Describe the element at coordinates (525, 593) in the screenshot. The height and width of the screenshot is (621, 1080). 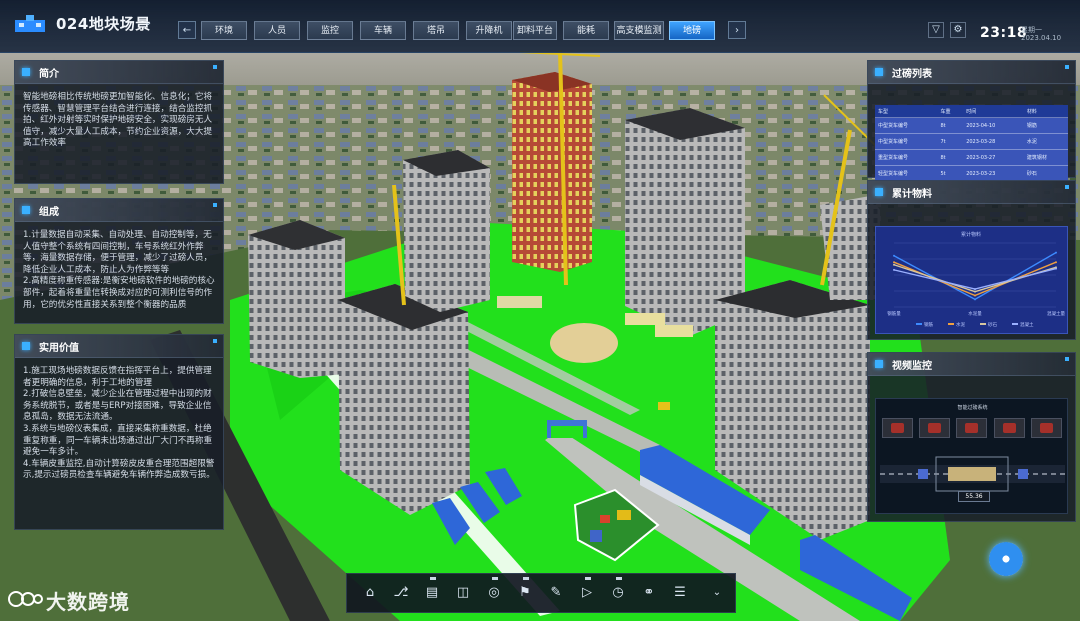
I see `flag-icon: ⚑` at that location.